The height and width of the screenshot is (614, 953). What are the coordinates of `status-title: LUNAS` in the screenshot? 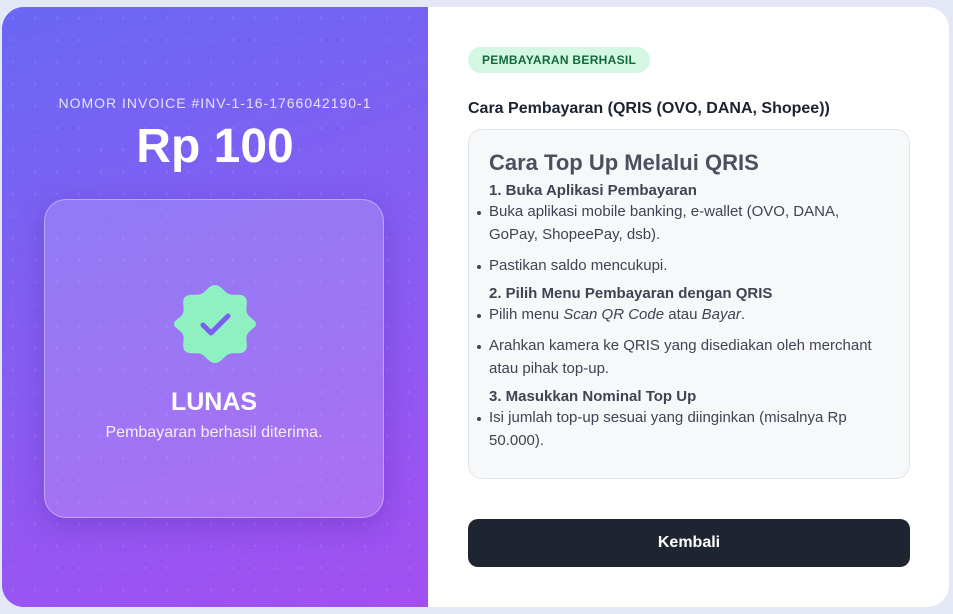 It's located at (214, 402).